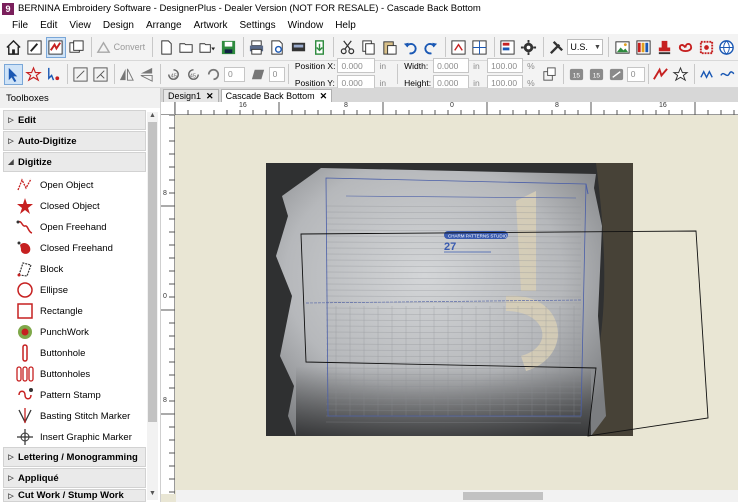 The height and width of the screenshot is (502, 738). What do you see at coordinates (20, 25) in the screenshot?
I see `menu-file: File` at bounding box center [20, 25].